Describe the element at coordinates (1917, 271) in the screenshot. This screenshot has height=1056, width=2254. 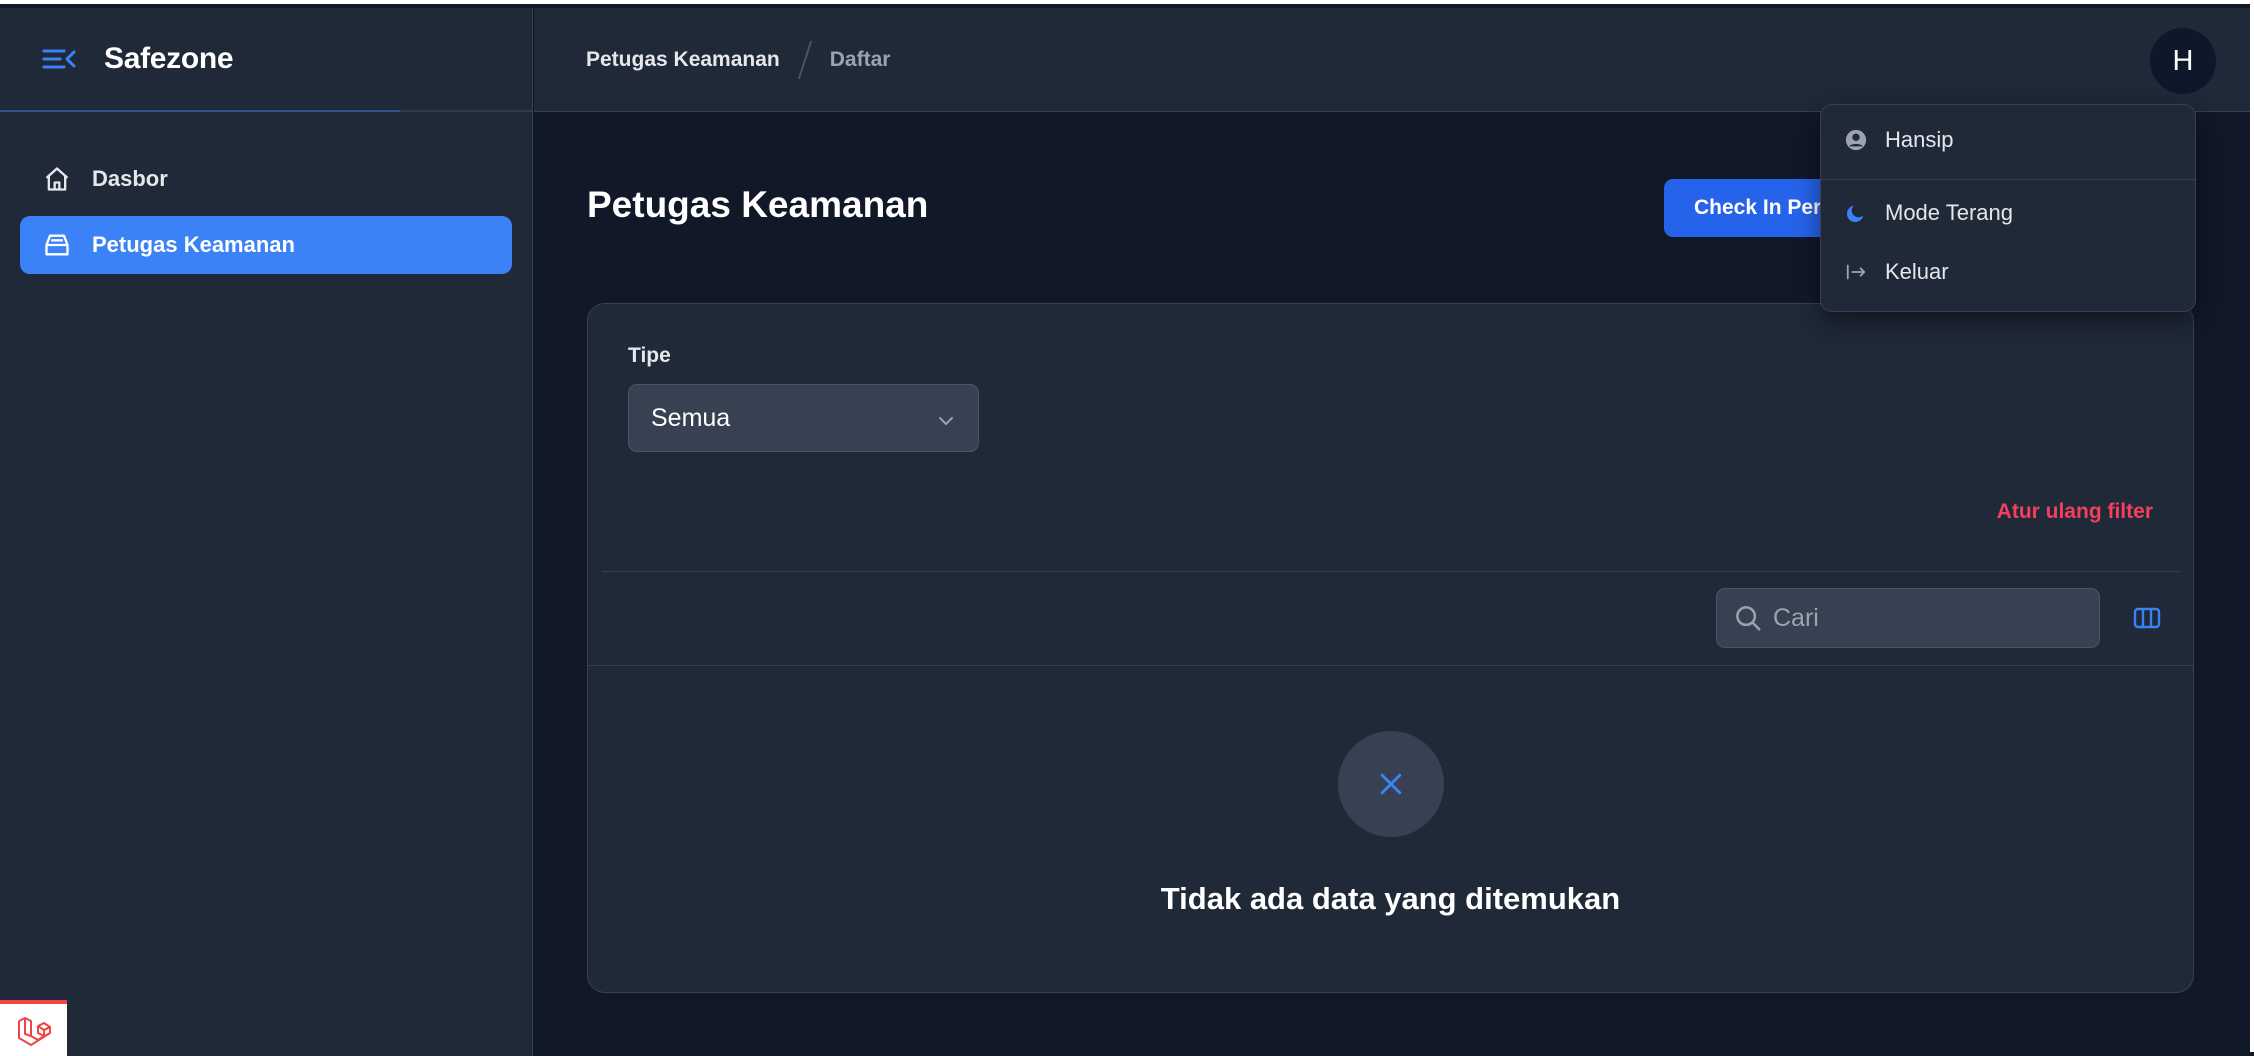
I see `menu-item-label: Keluar` at that location.